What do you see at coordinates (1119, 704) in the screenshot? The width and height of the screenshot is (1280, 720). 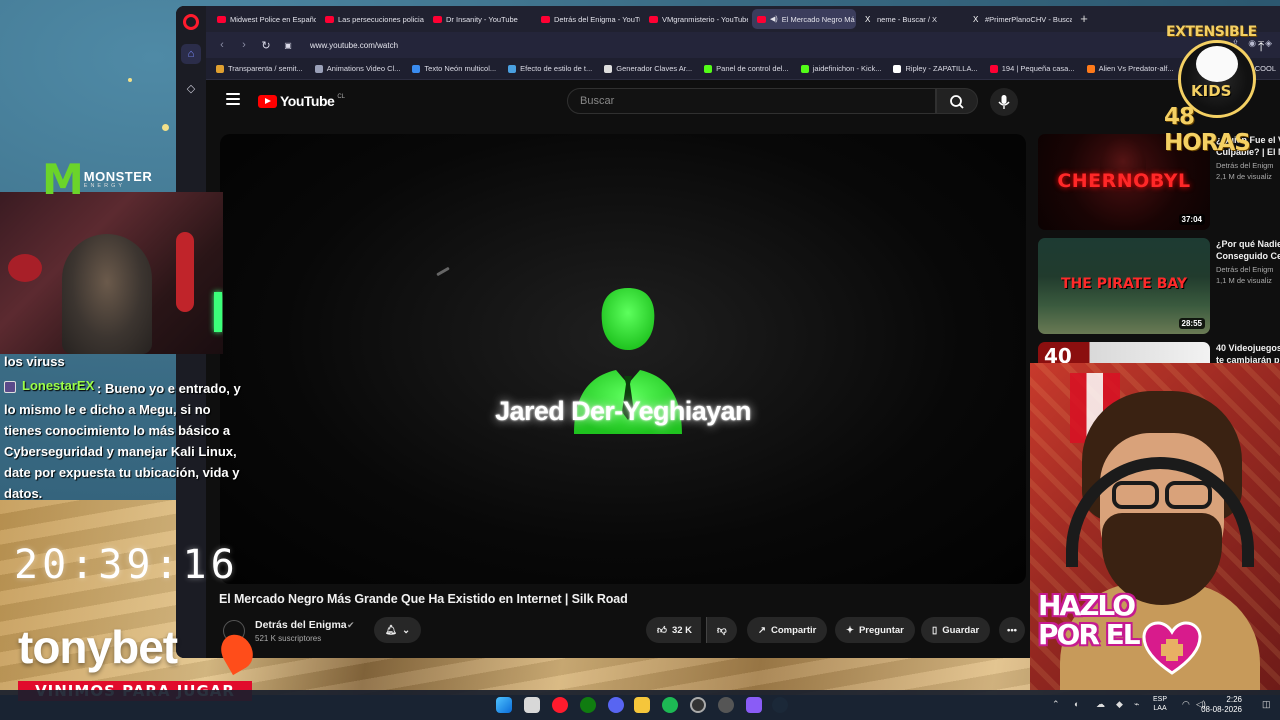 I see `tray-app-icon: ◆` at bounding box center [1119, 704].